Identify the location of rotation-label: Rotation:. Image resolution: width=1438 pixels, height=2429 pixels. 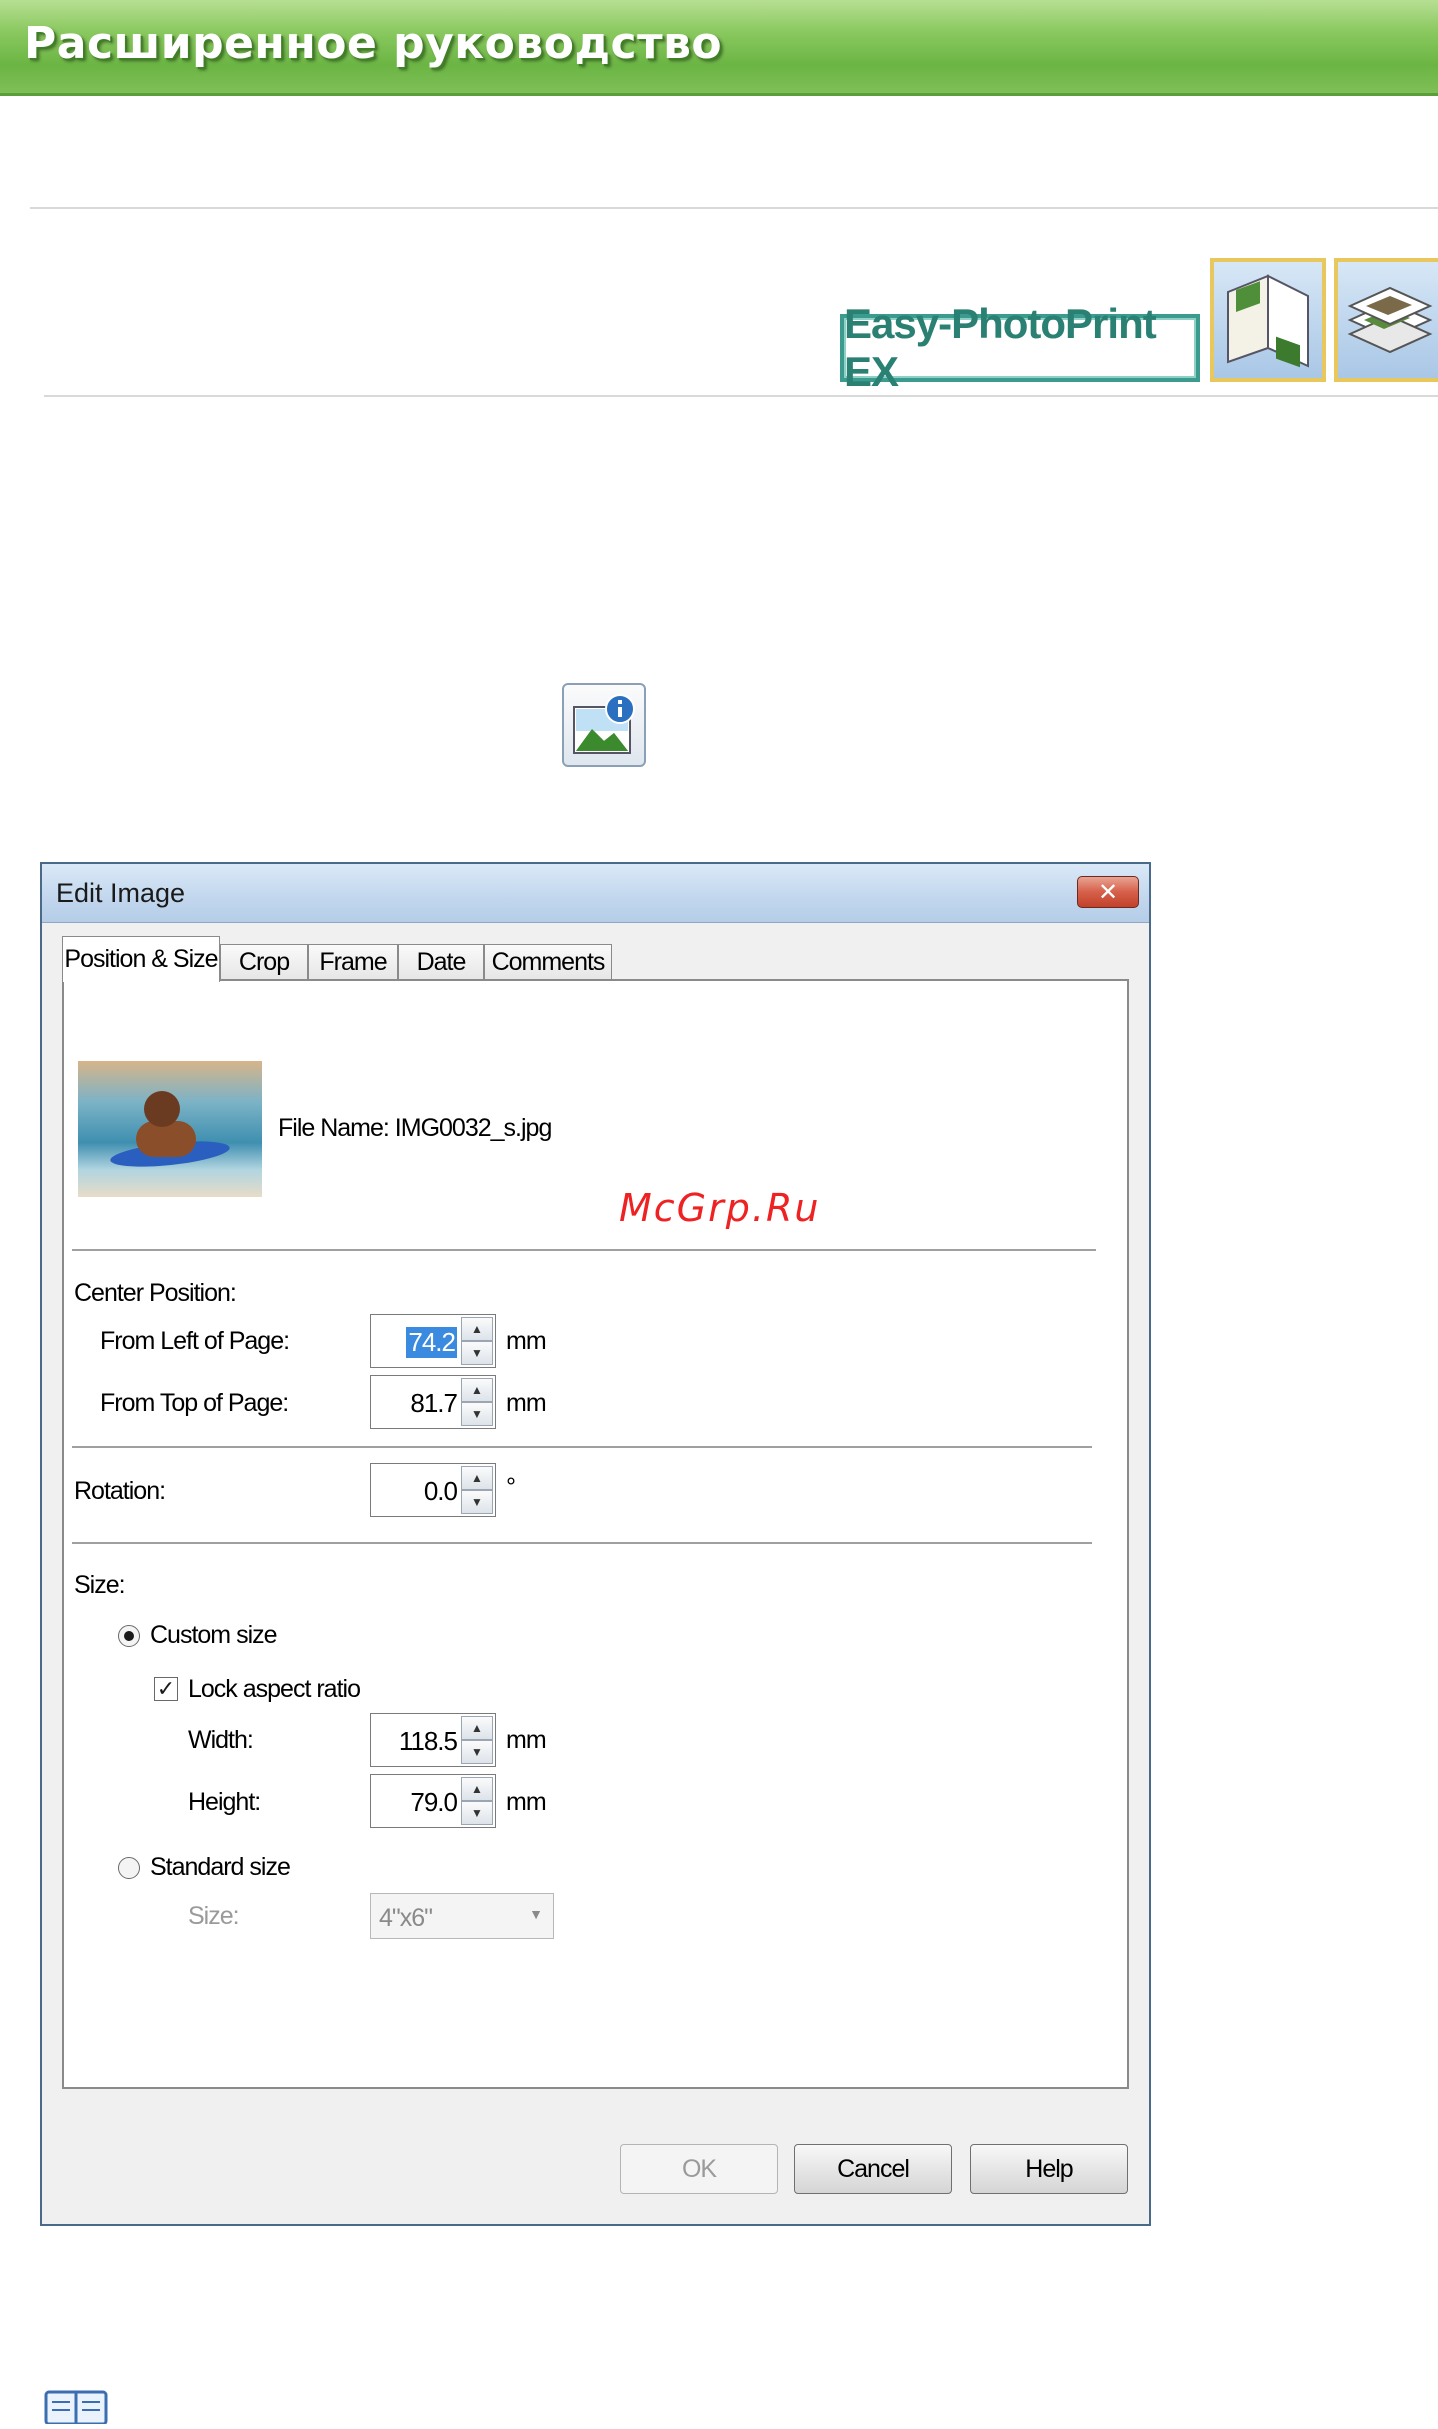
(120, 1491).